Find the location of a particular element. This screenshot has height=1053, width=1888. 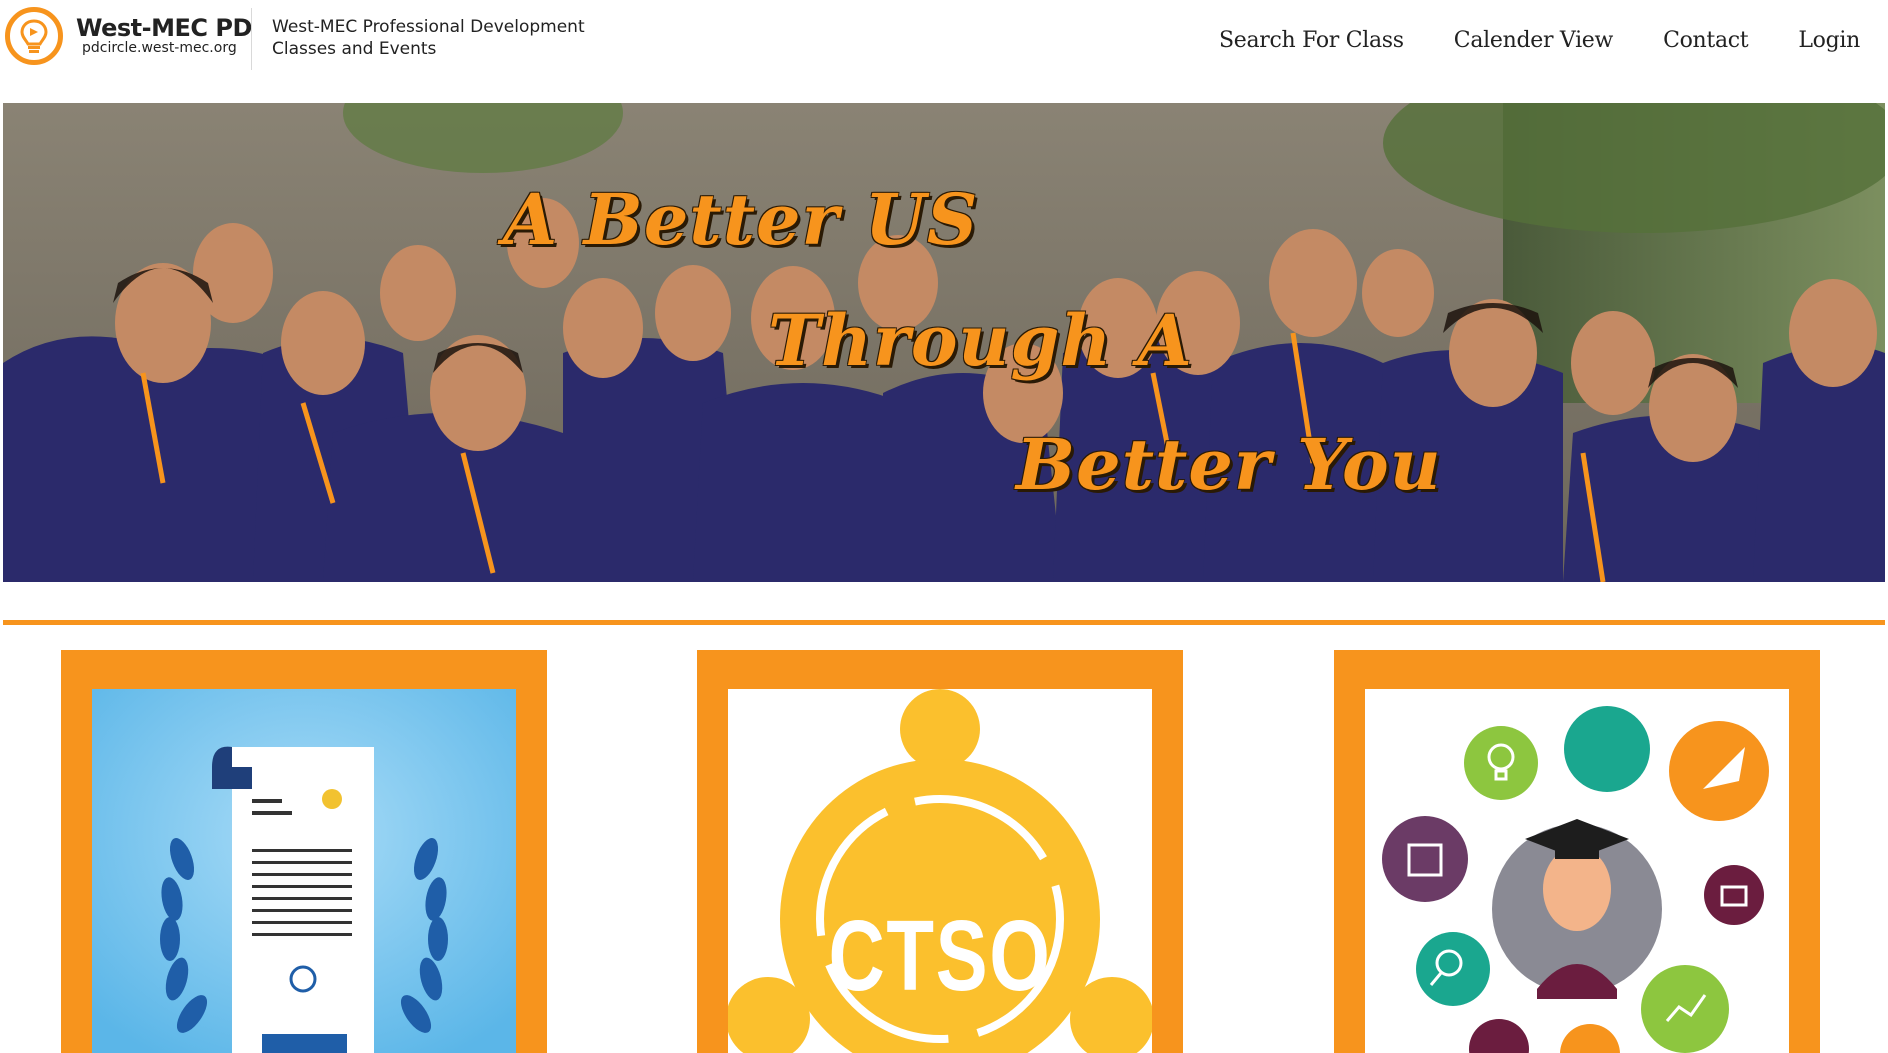

ctso-label: CTSO is located at coordinates (940, 956).